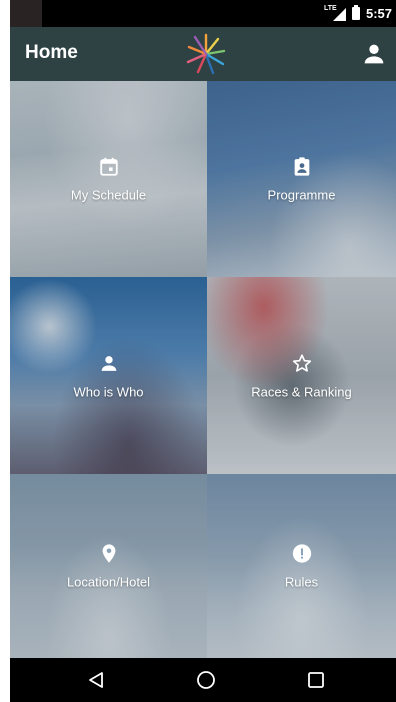  I want to click on tile-label: Who is Who, so click(108, 391).